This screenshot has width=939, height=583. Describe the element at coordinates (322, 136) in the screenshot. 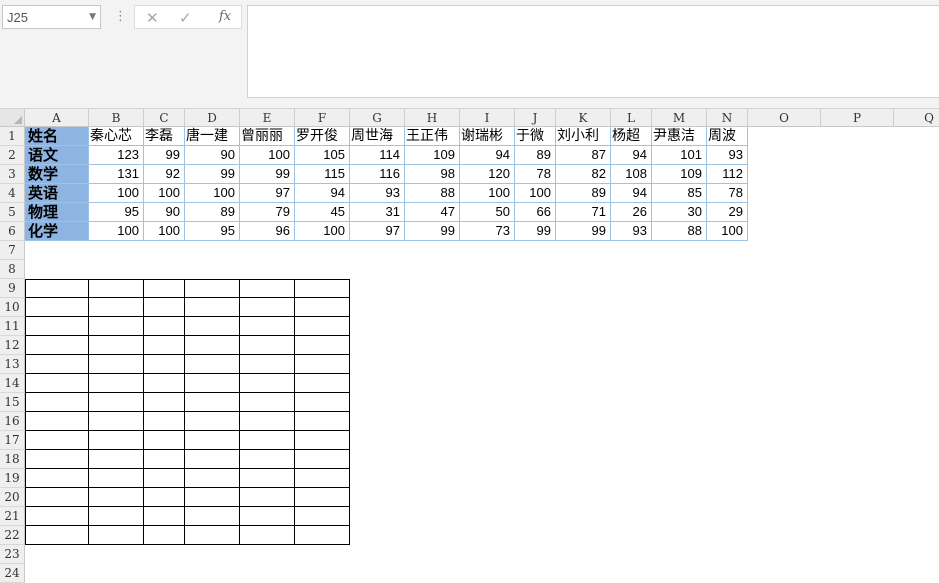

I see `cell-name: 罗开俊` at that location.